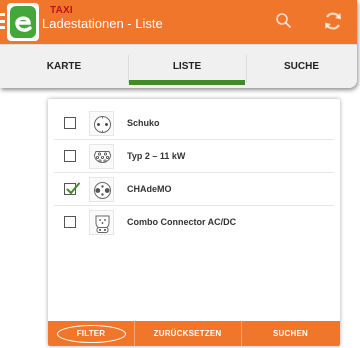 This screenshot has width=360, height=348. I want to click on reset-button: ZURÜCKSETZEN, so click(187, 333).